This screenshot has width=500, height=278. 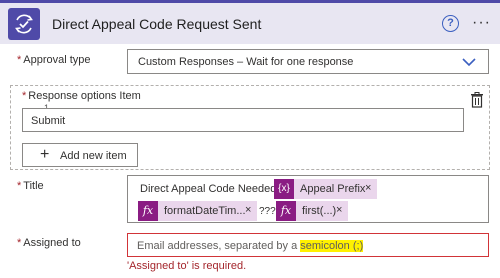 What do you see at coordinates (33, 186) in the screenshot?
I see `title-label-text: Title` at bounding box center [33, 186].